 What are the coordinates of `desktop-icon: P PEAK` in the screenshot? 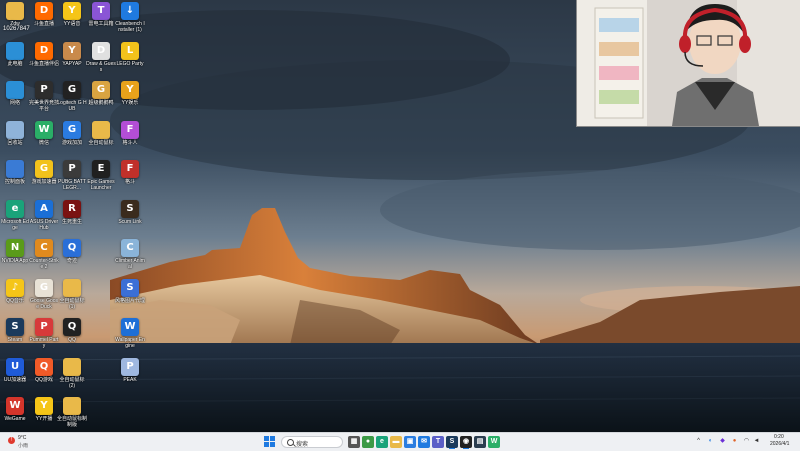 It's located at (130, 370).